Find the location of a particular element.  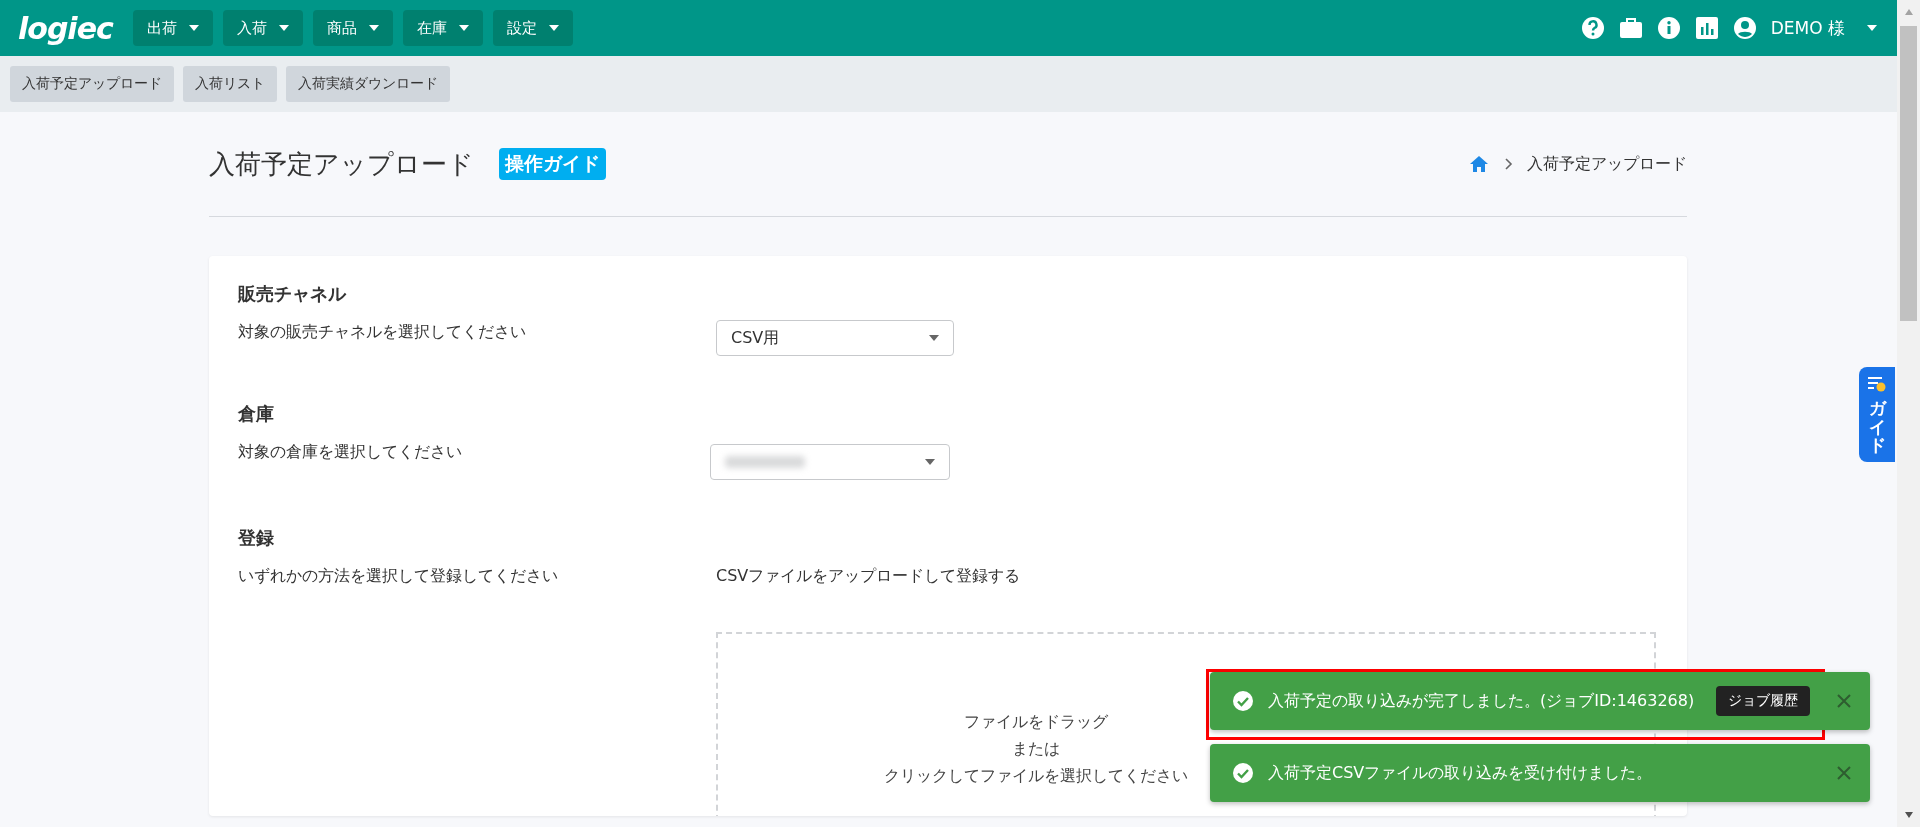

list-dot-icon is located at coordinates (1877, 384).